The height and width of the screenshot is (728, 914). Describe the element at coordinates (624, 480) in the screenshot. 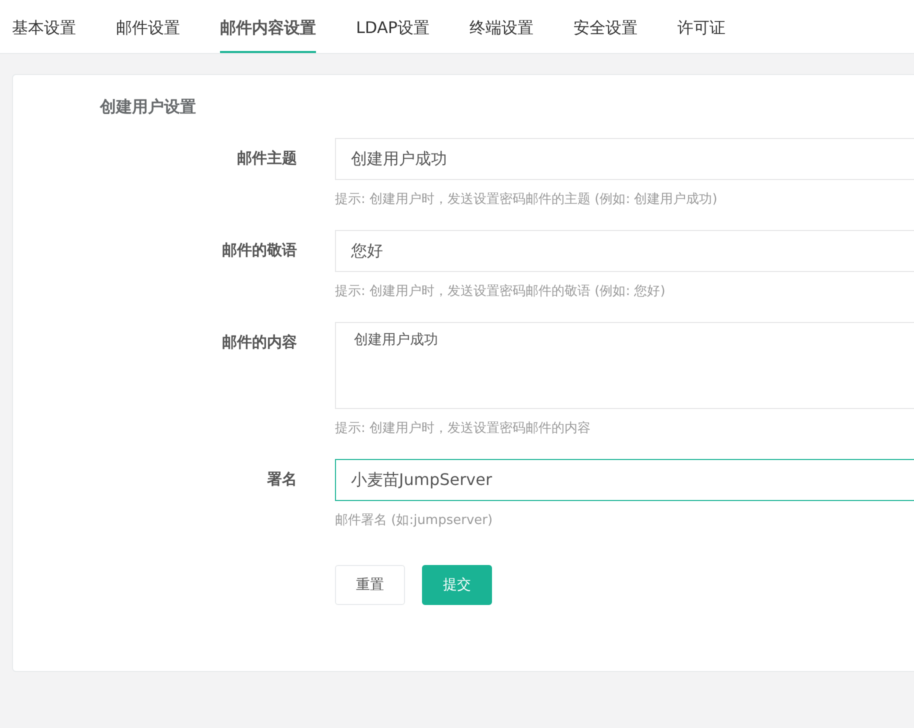

I see `input-field: 小麦苗JumpServer` at that location.